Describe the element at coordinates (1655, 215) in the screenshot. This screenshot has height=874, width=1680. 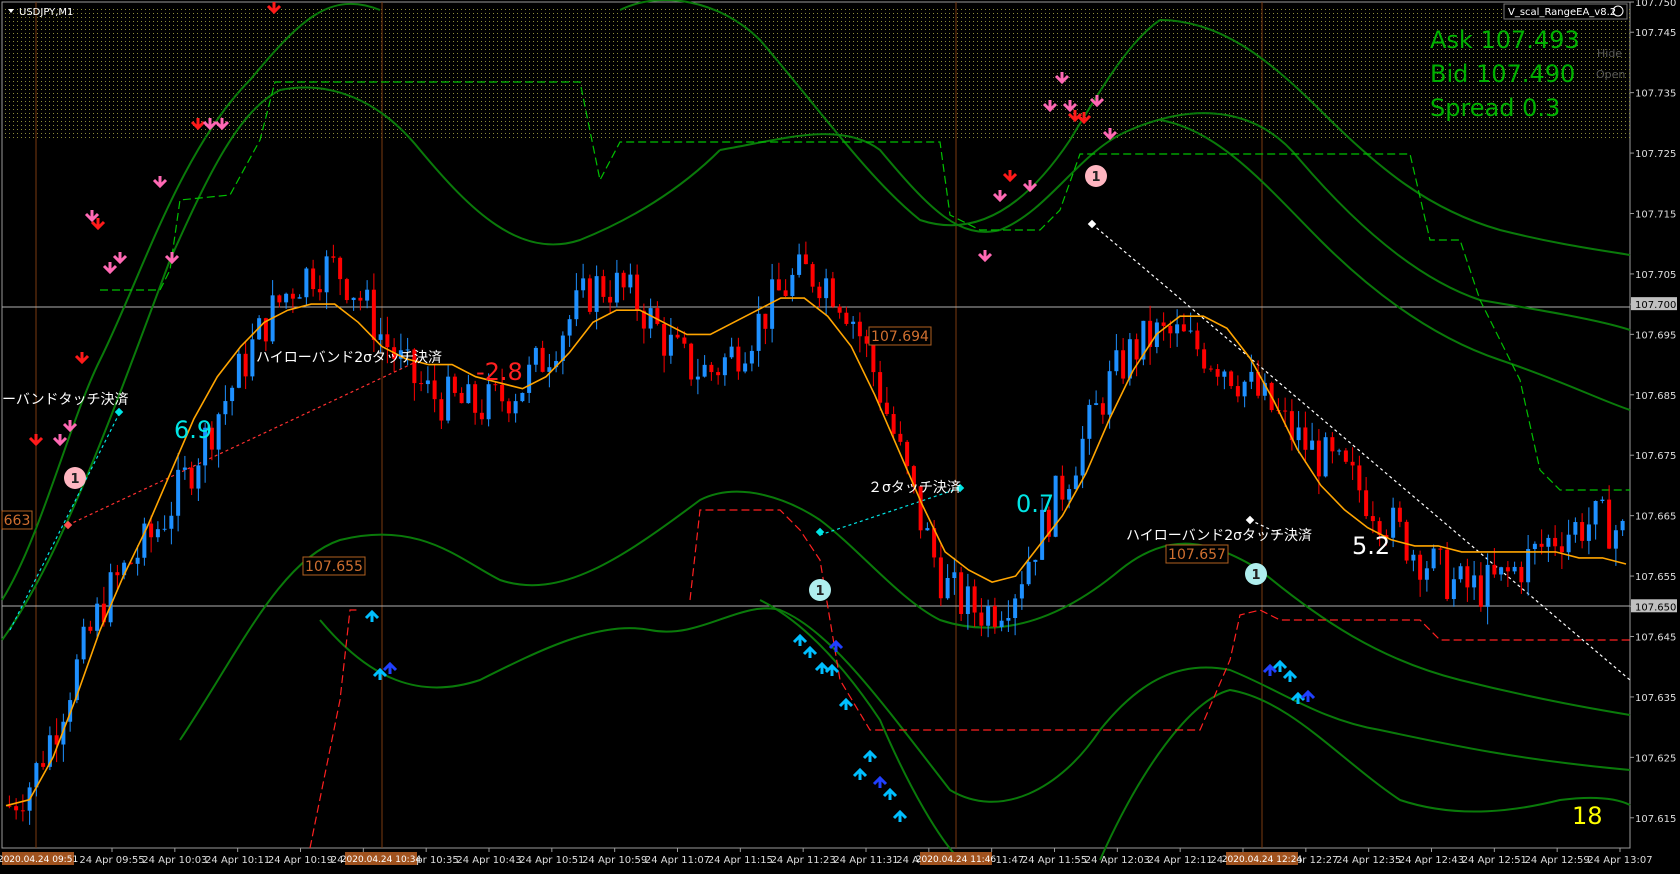
I see `price-label: 107.715` at that location.